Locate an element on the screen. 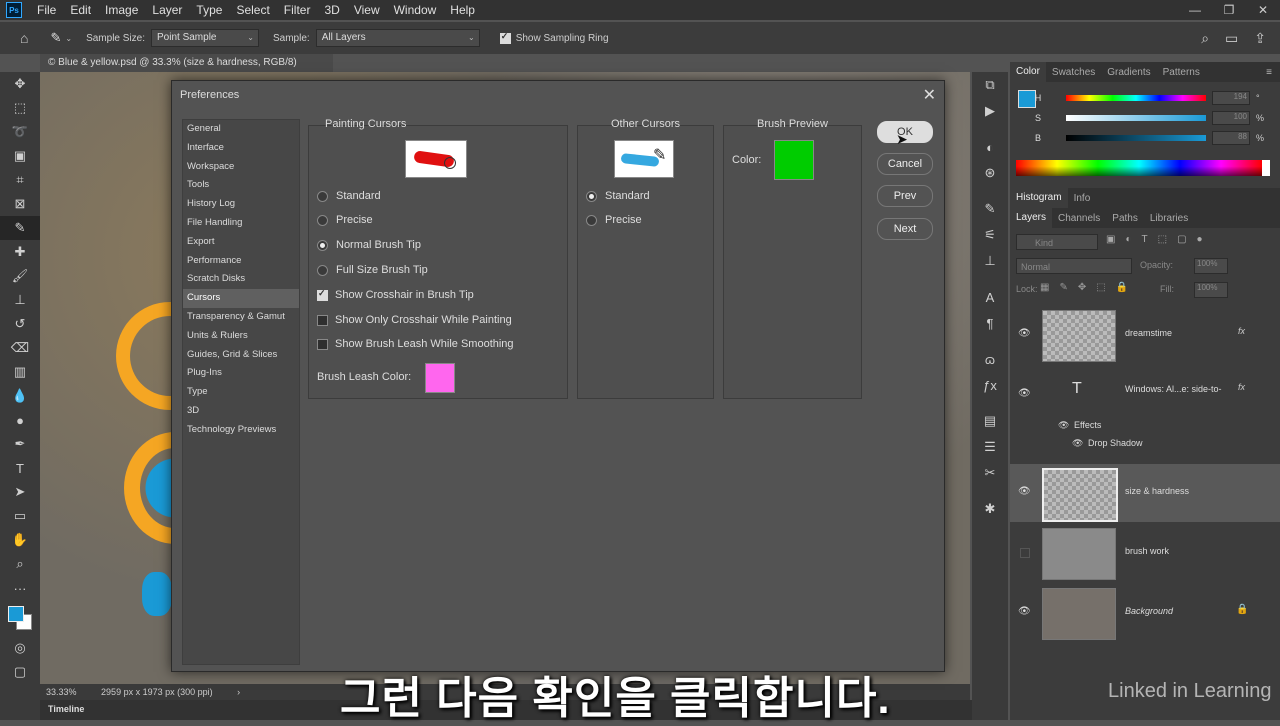 Image resolution: width=1280 pixels, height=726 pixels. effects-eye-icon: 👁 is located at coordinates (1063, 425).